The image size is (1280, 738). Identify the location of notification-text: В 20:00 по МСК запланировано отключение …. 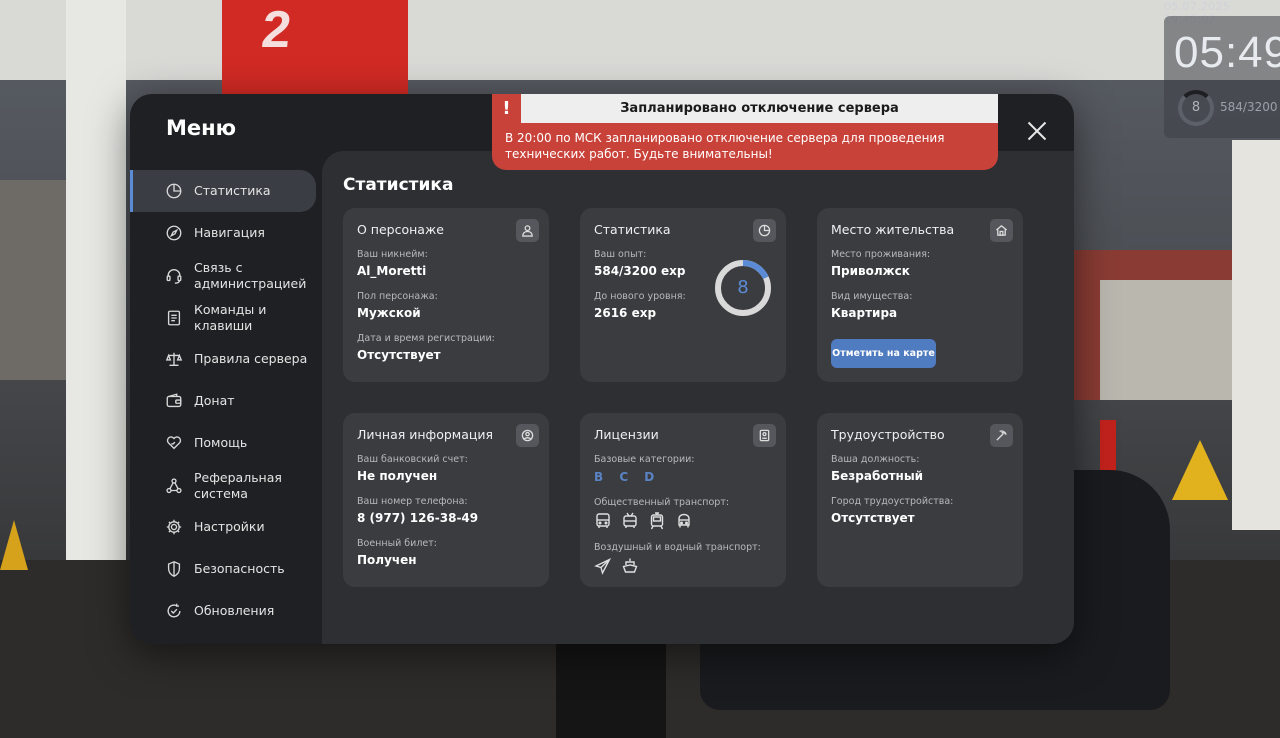
(725, 146).